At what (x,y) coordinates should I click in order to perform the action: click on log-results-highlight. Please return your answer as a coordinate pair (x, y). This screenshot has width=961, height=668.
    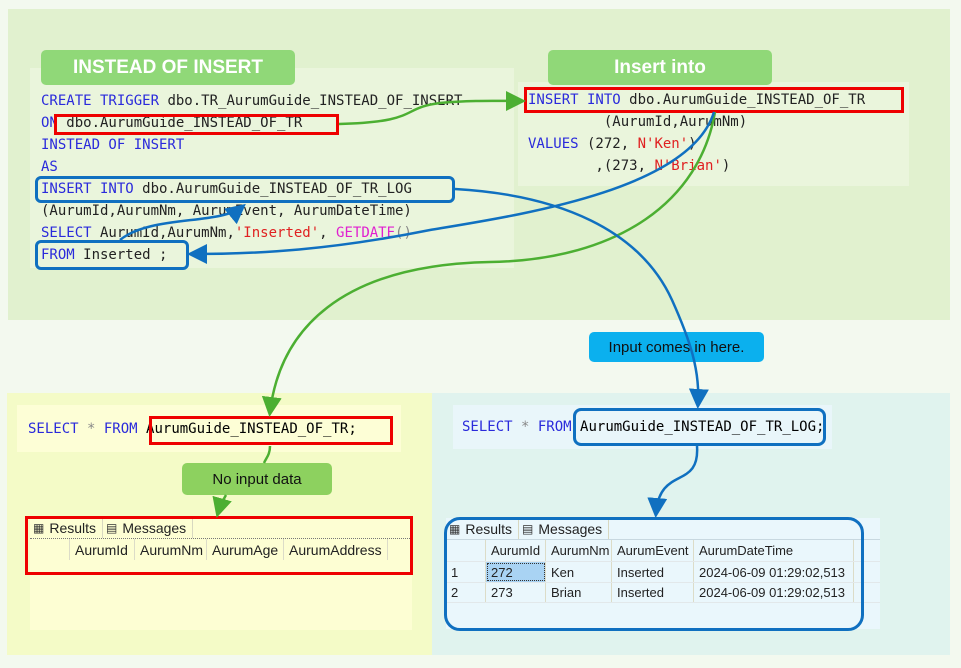
    Looking at the image, I should click on (654, 574).